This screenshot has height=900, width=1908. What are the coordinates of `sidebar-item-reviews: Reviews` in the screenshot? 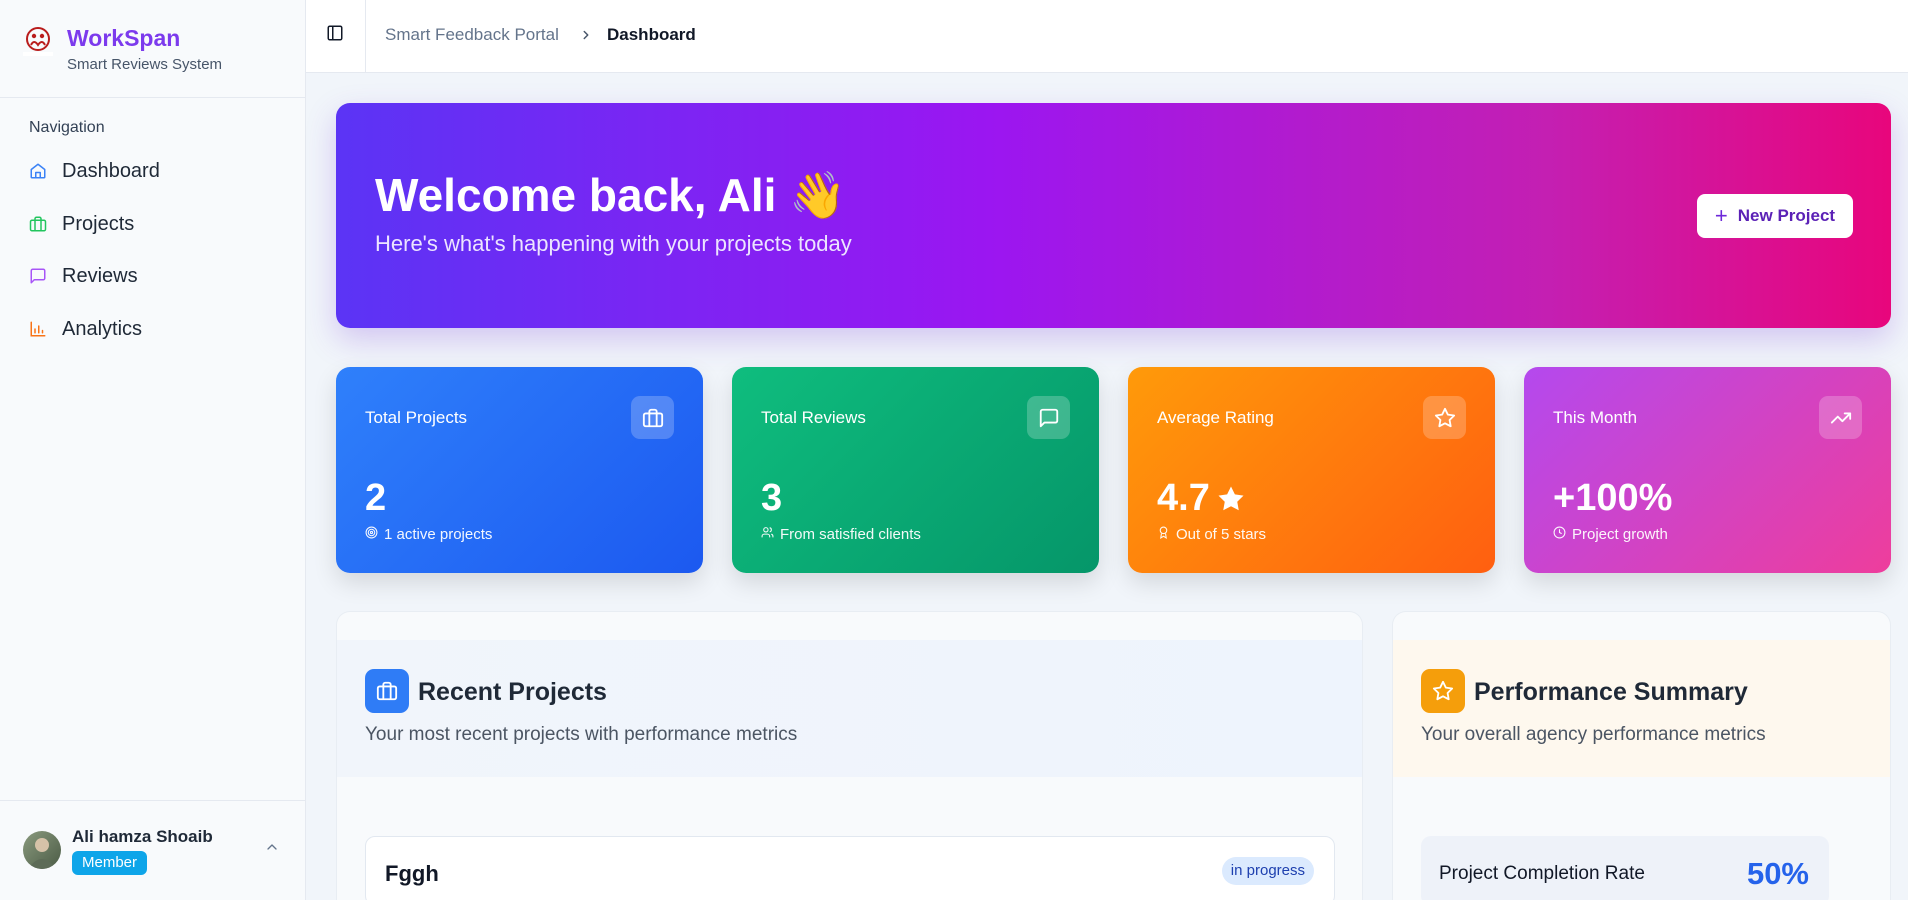 It's located at (155, 276).